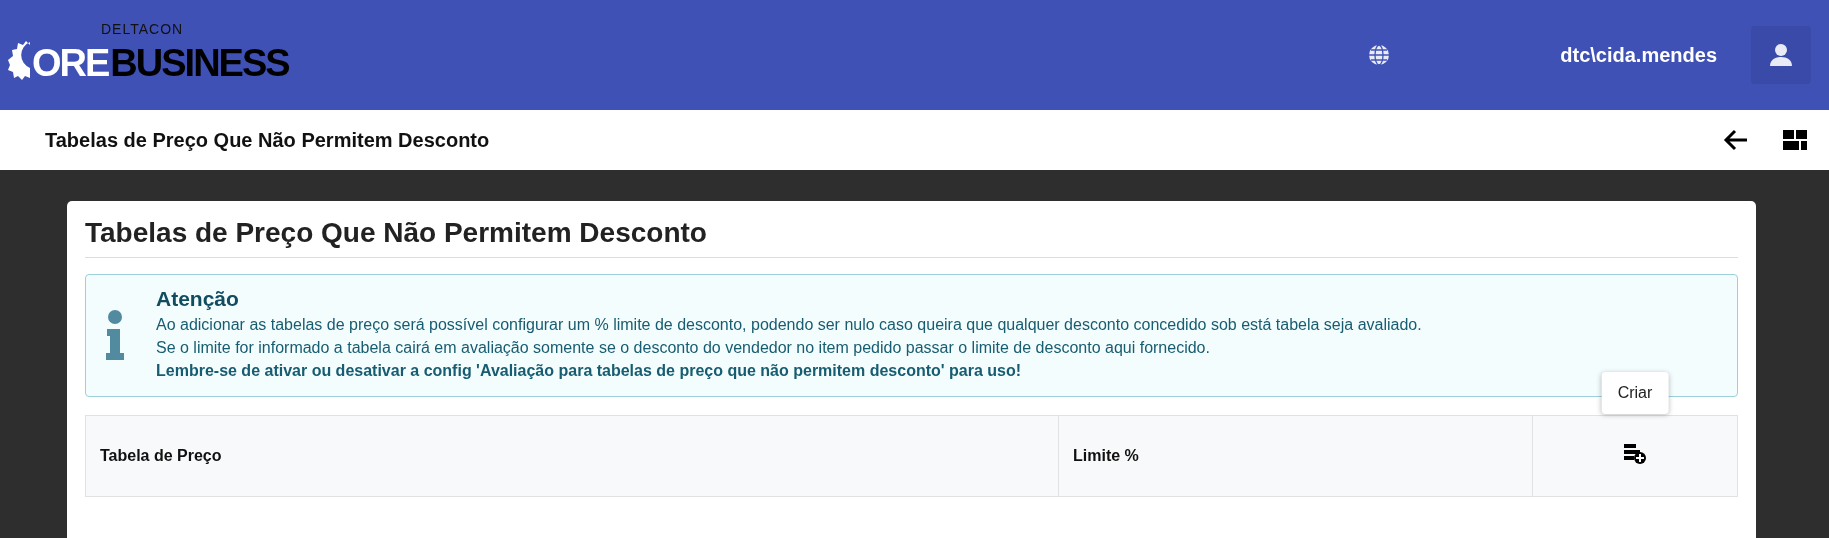 The height and width of the screenshot is (538, 1829). I want to click on add-record-icon, so click(1635, 454).